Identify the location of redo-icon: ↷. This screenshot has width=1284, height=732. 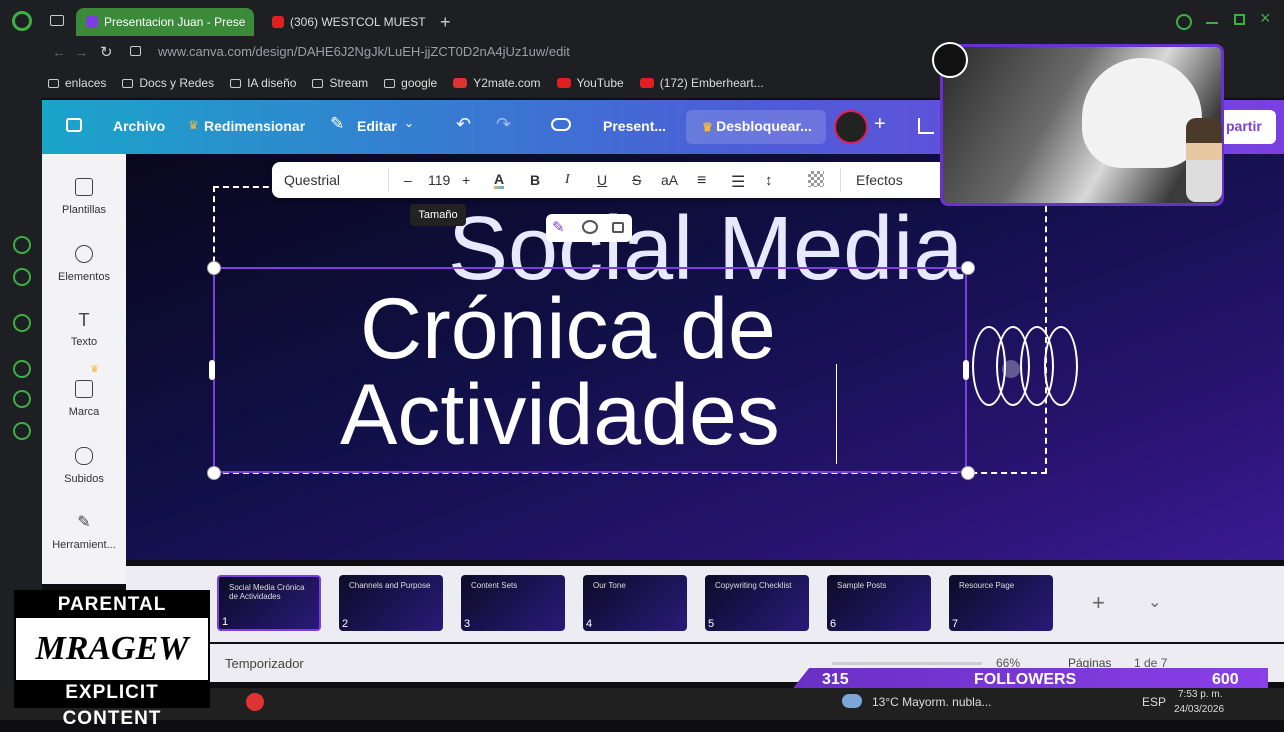
(503, 124).